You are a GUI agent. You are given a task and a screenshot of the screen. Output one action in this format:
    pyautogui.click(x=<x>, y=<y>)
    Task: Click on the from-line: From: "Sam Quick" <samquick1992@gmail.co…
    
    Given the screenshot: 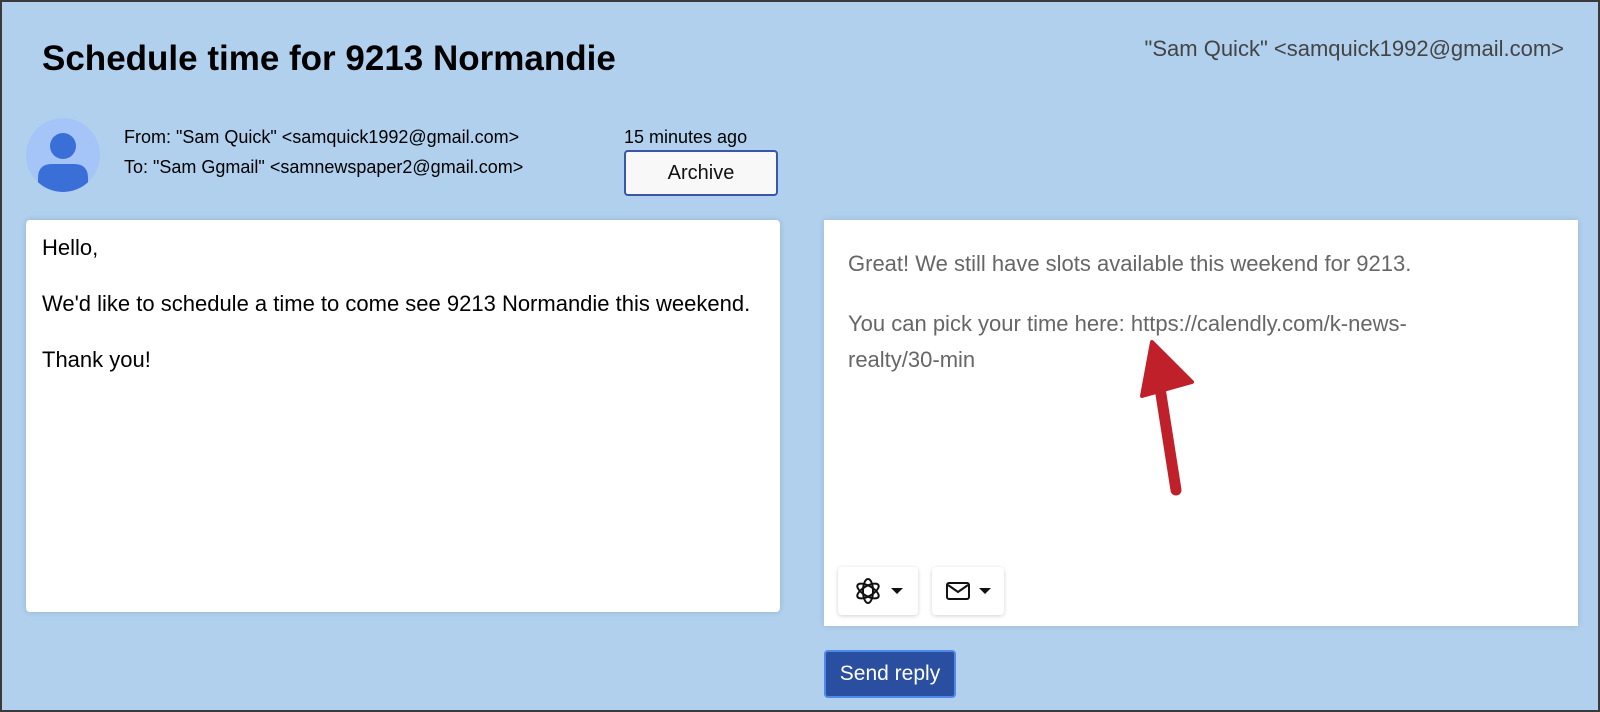 What is the action you would take?
    pyautogui.click(x=322, y=137)
    